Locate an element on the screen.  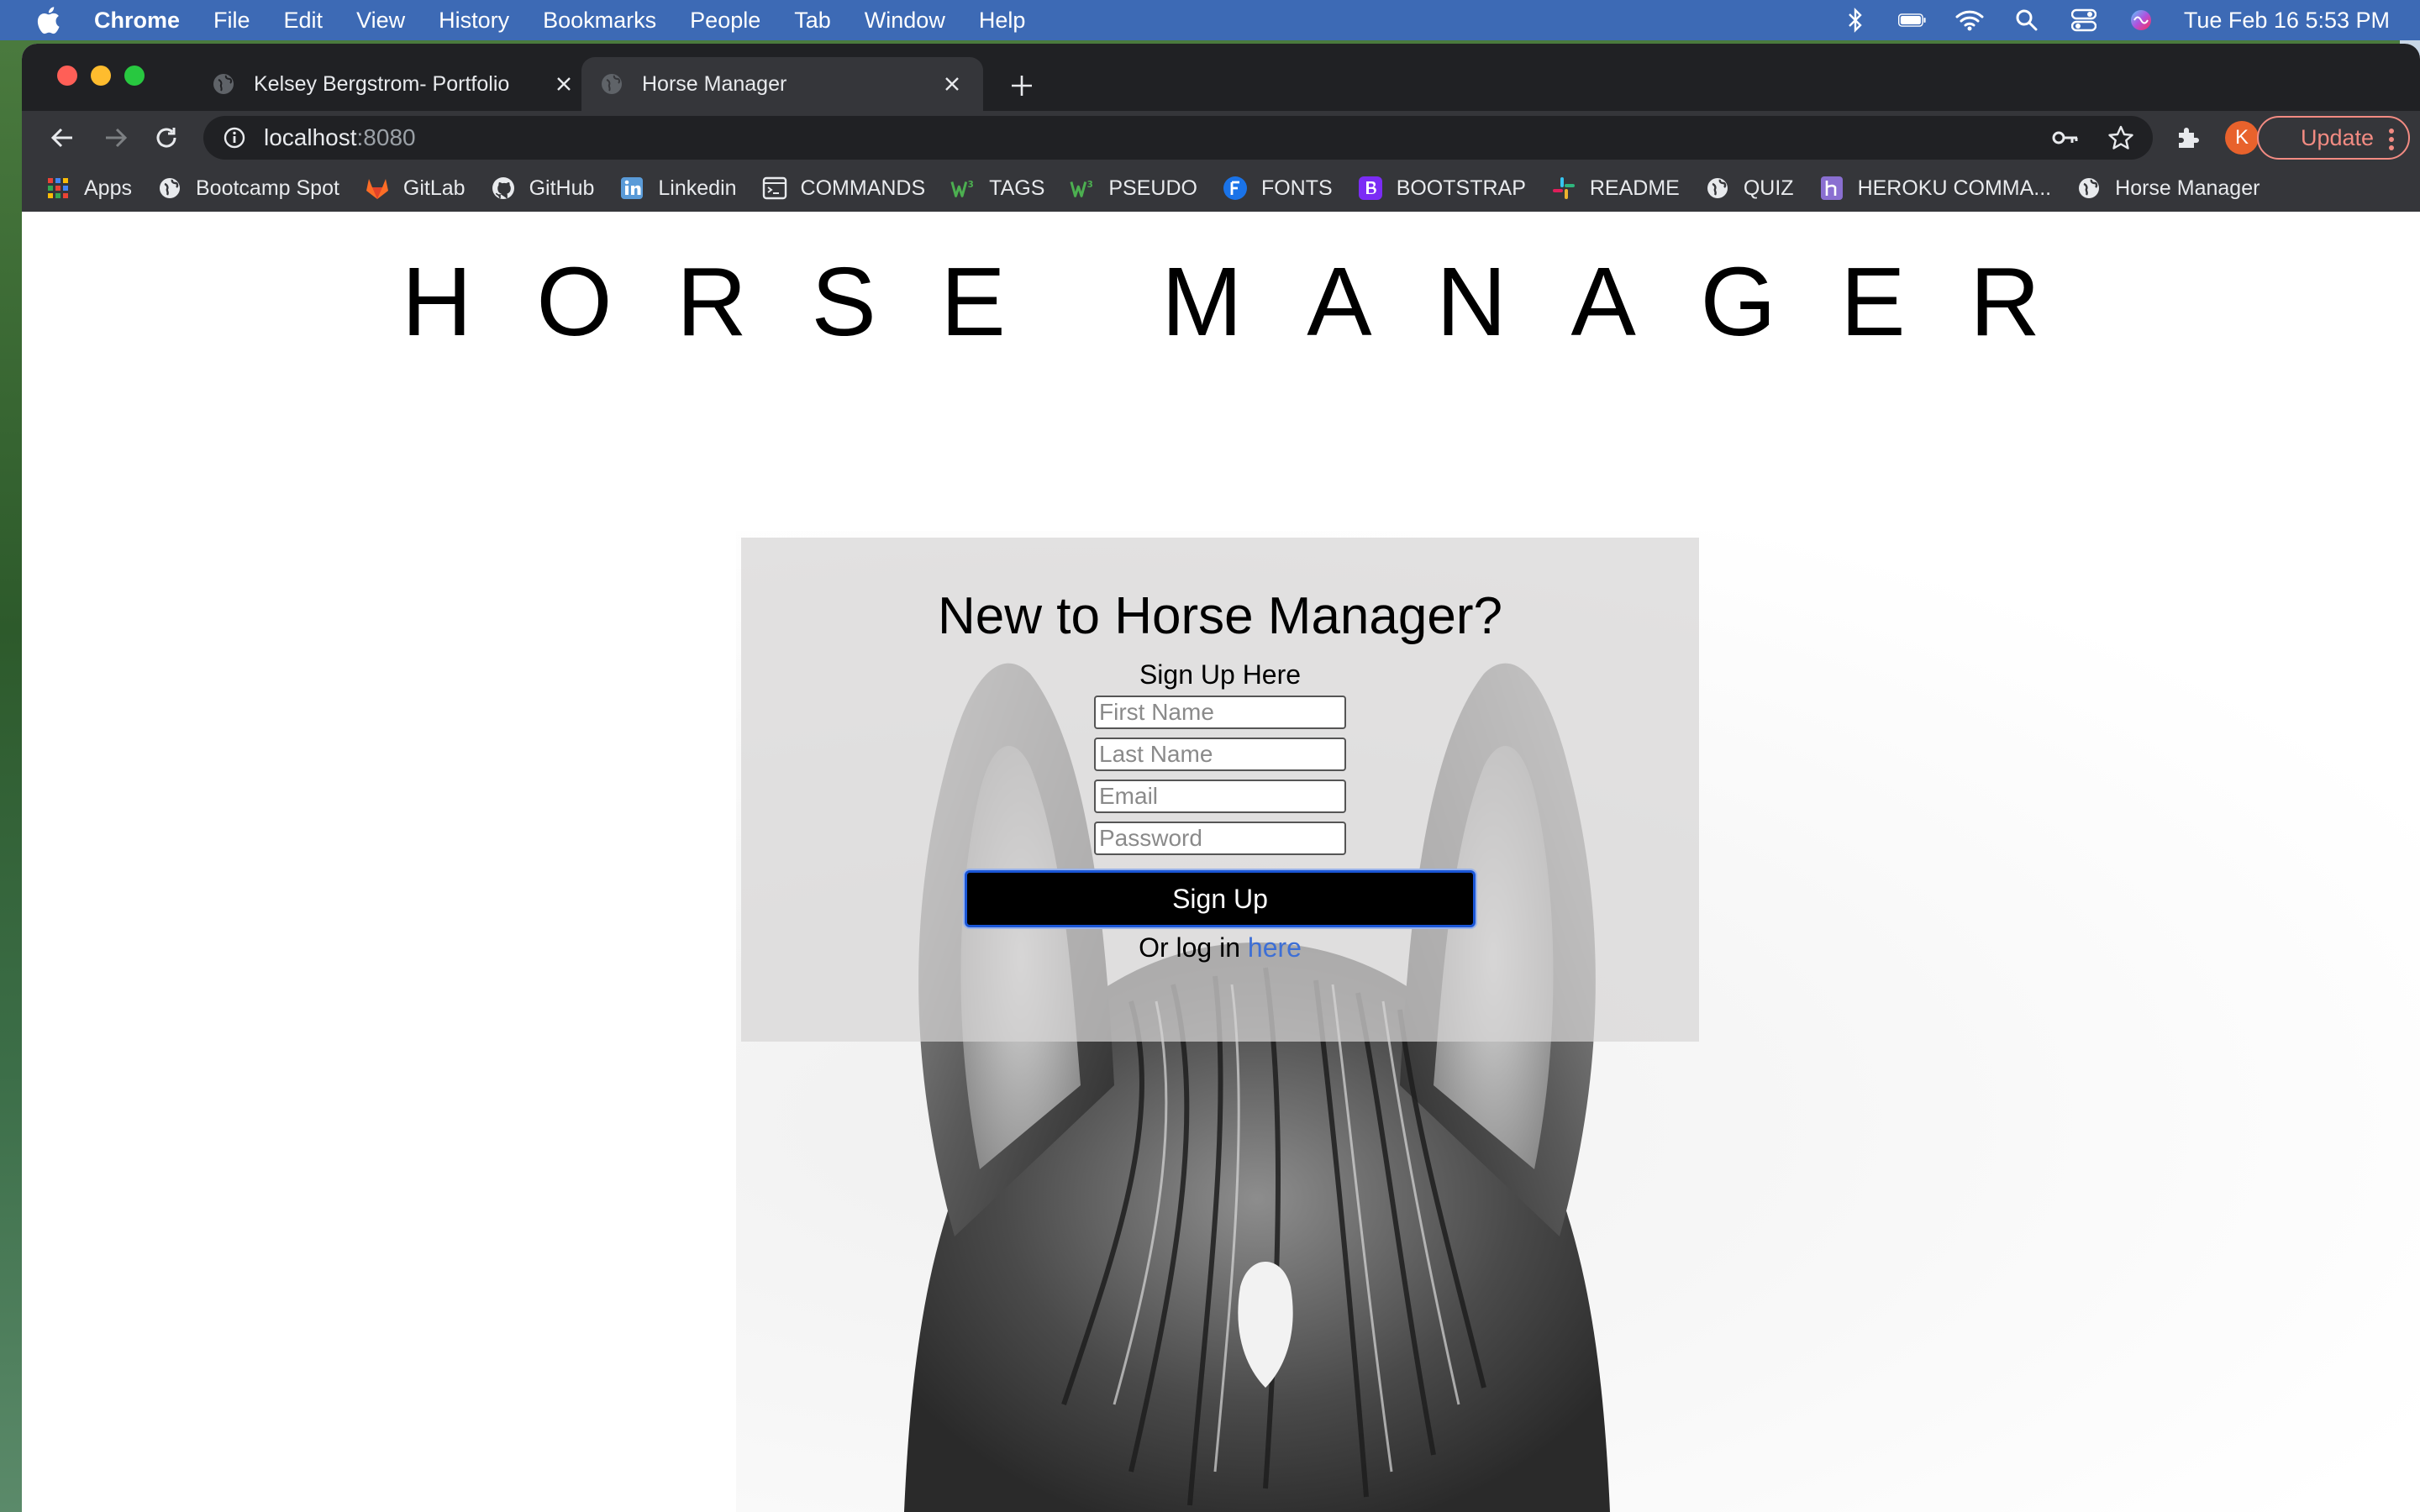
tab-portfolio: Kelsey Bergstrom- Portfolio is located at coordinates (394, 84).